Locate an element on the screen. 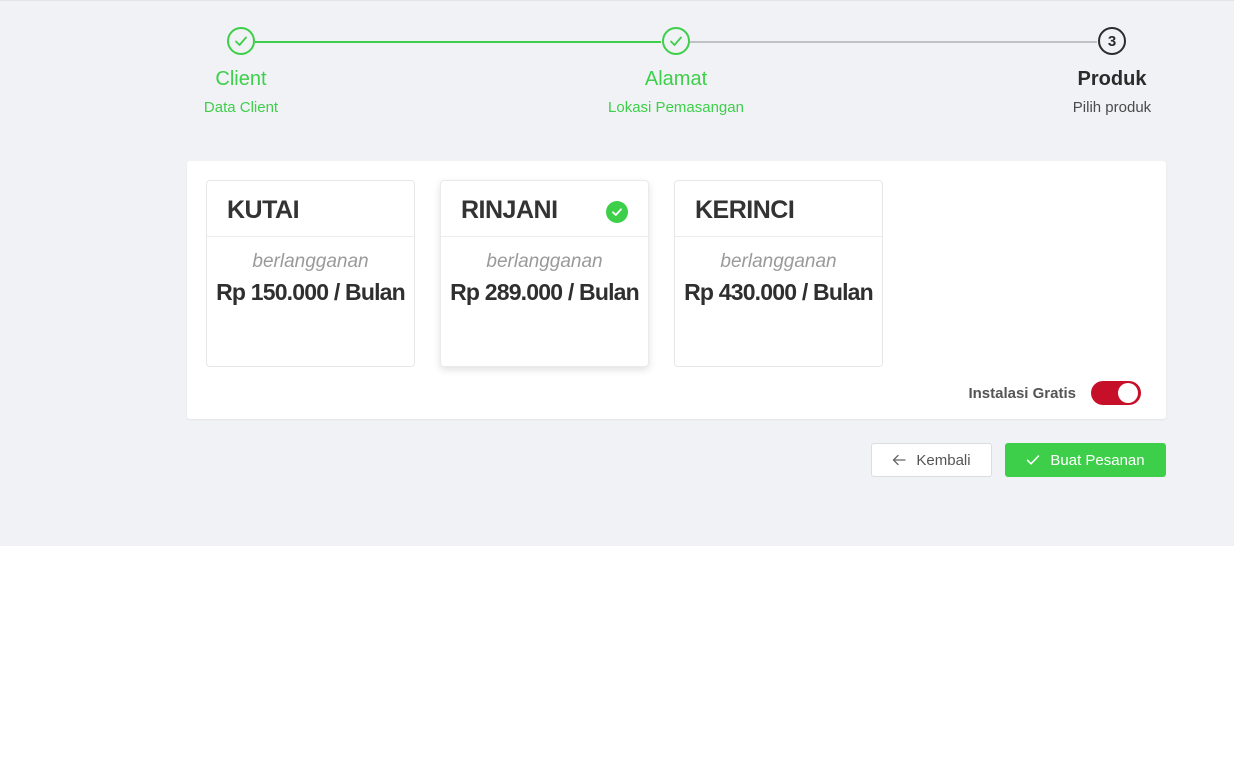 The height and width of the screenshot is (782, 1234). step-alamat-circle is located at coordinates (676, 41).